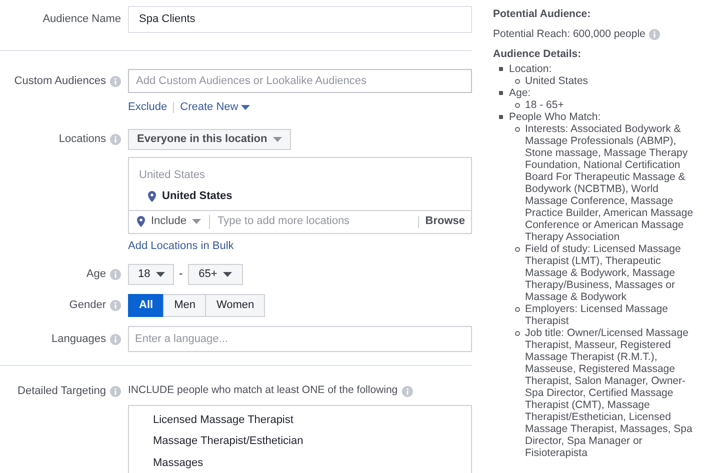 This screenshot has height=473, width=705. What do you see at coordinates (569, 34) in the screenshot?
I see `potential-reach: Potential Reach: 600,000 people` at bounding box center [569, 34].